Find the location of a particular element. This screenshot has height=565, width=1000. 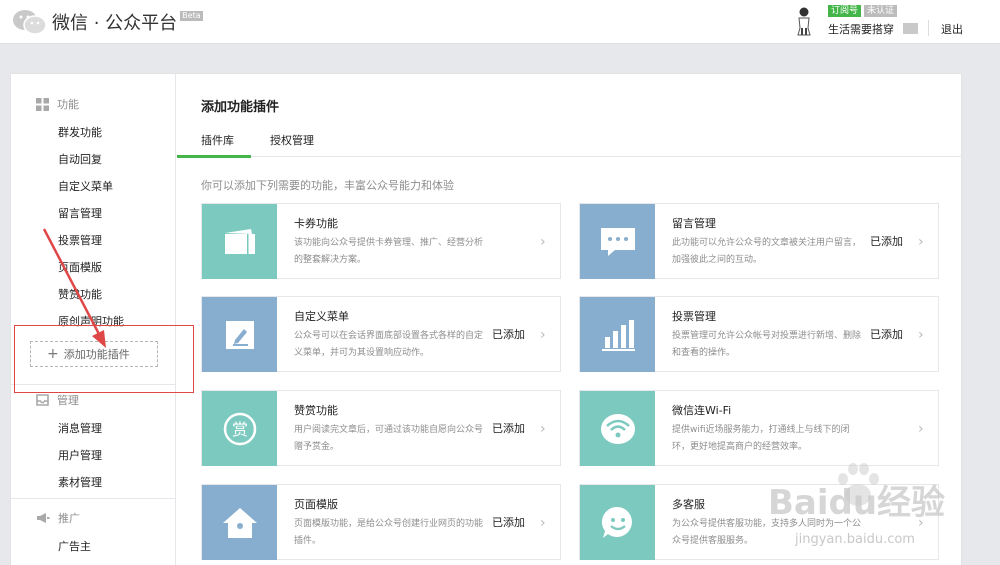

plugin-desc: 页面模版功能，是给公众号创建行业网页的功能插件。 is located at coordinates (389, 532).